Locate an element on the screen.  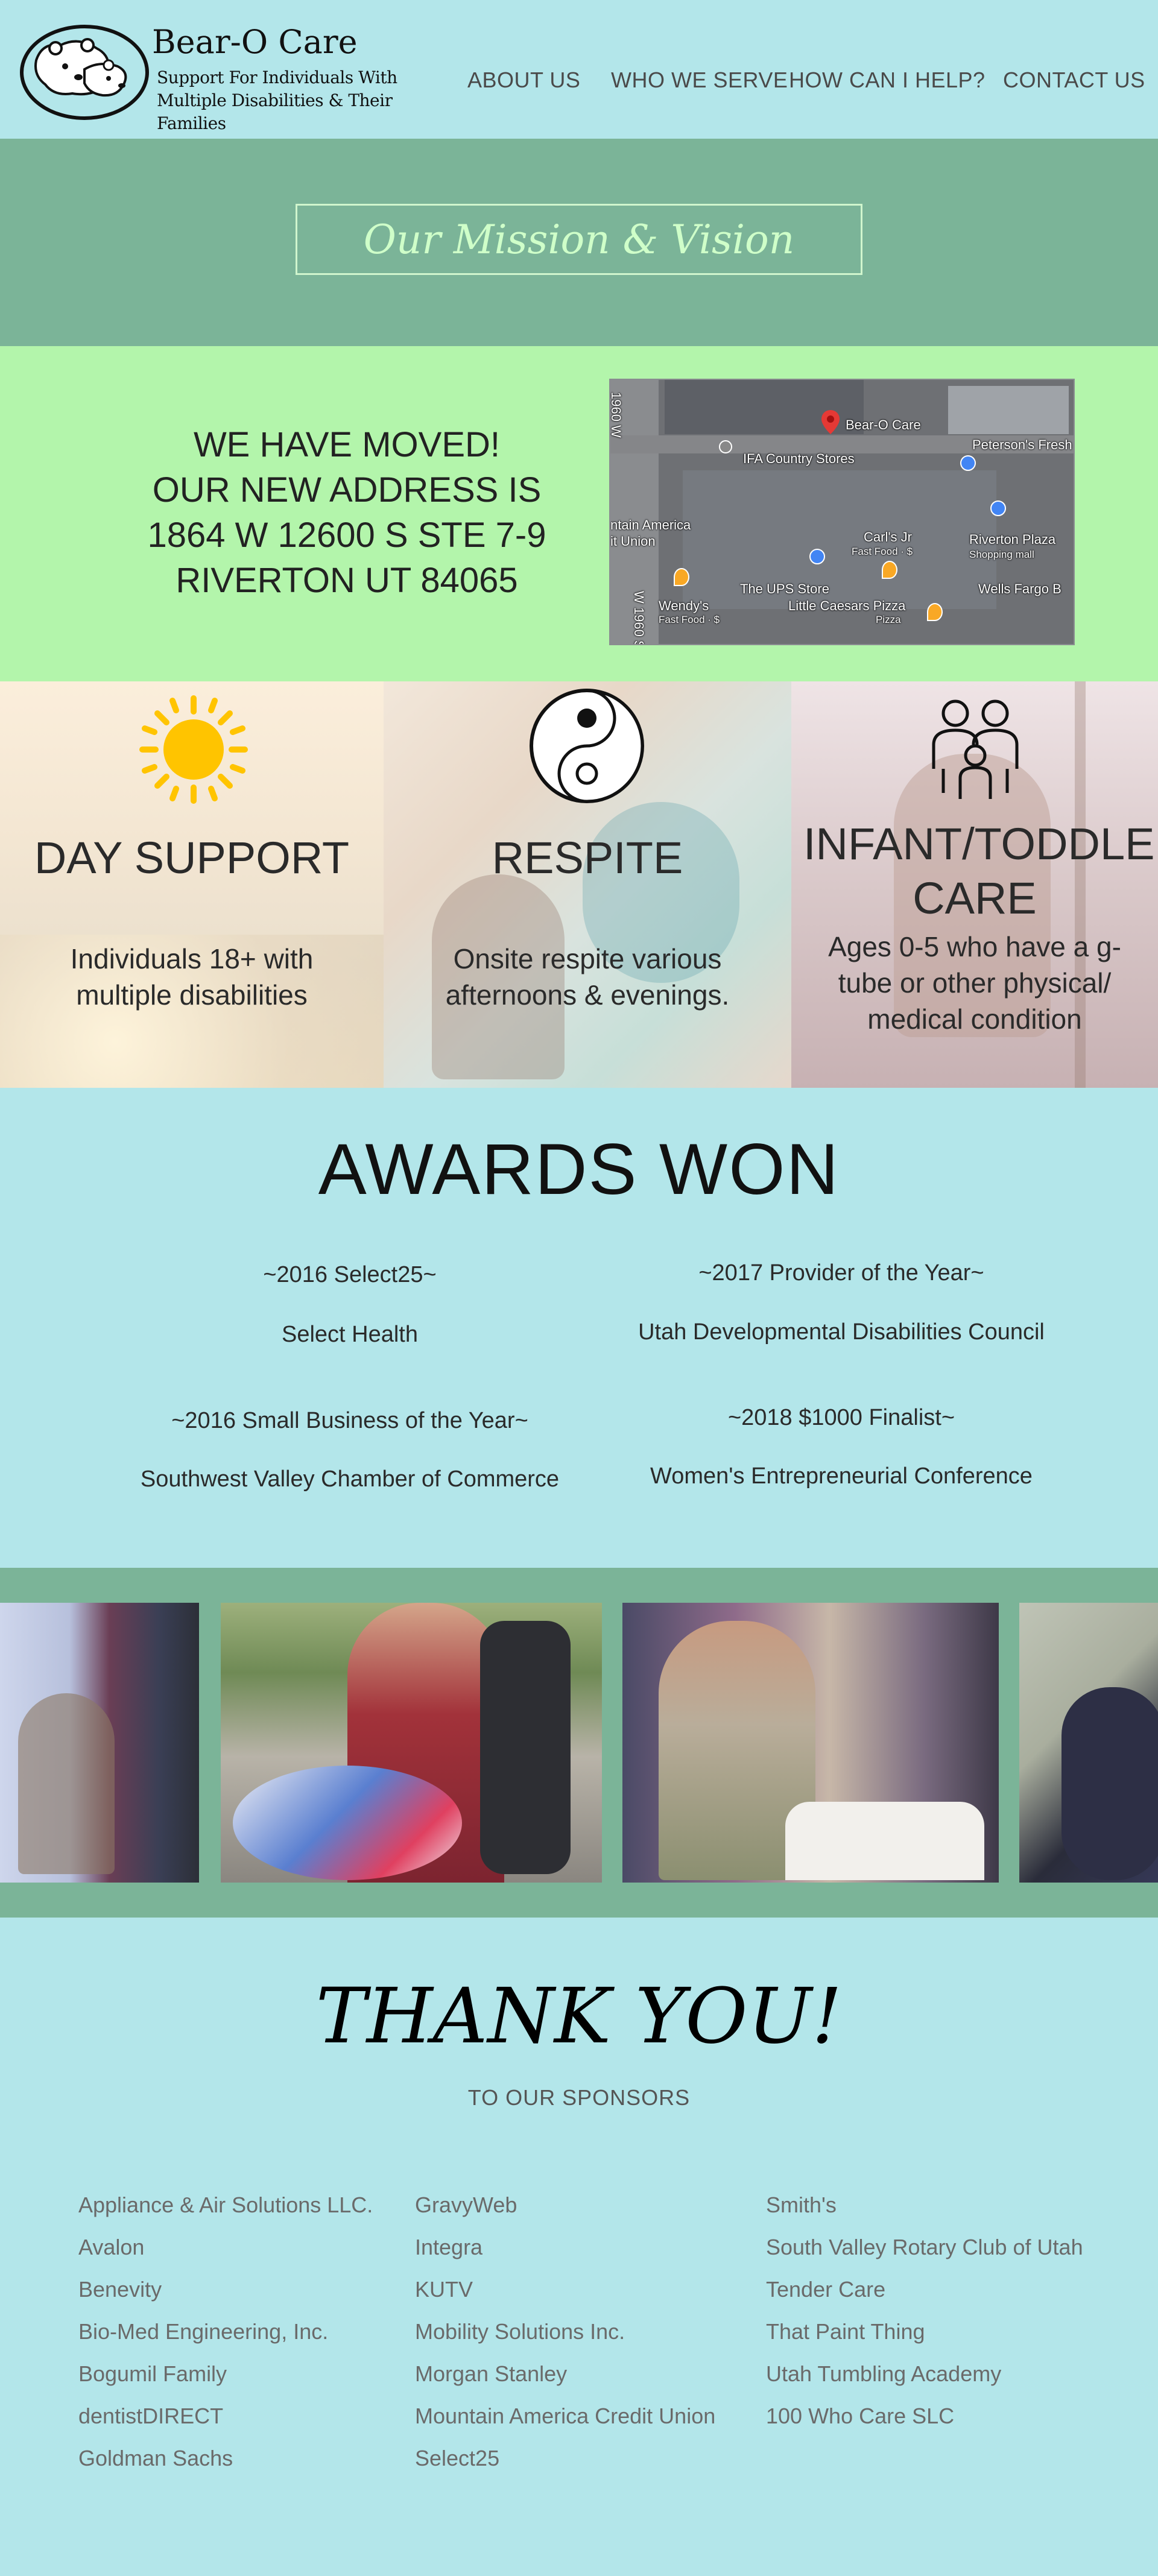
sponsor-item: KUTV is located at coordinates (444, 2289).